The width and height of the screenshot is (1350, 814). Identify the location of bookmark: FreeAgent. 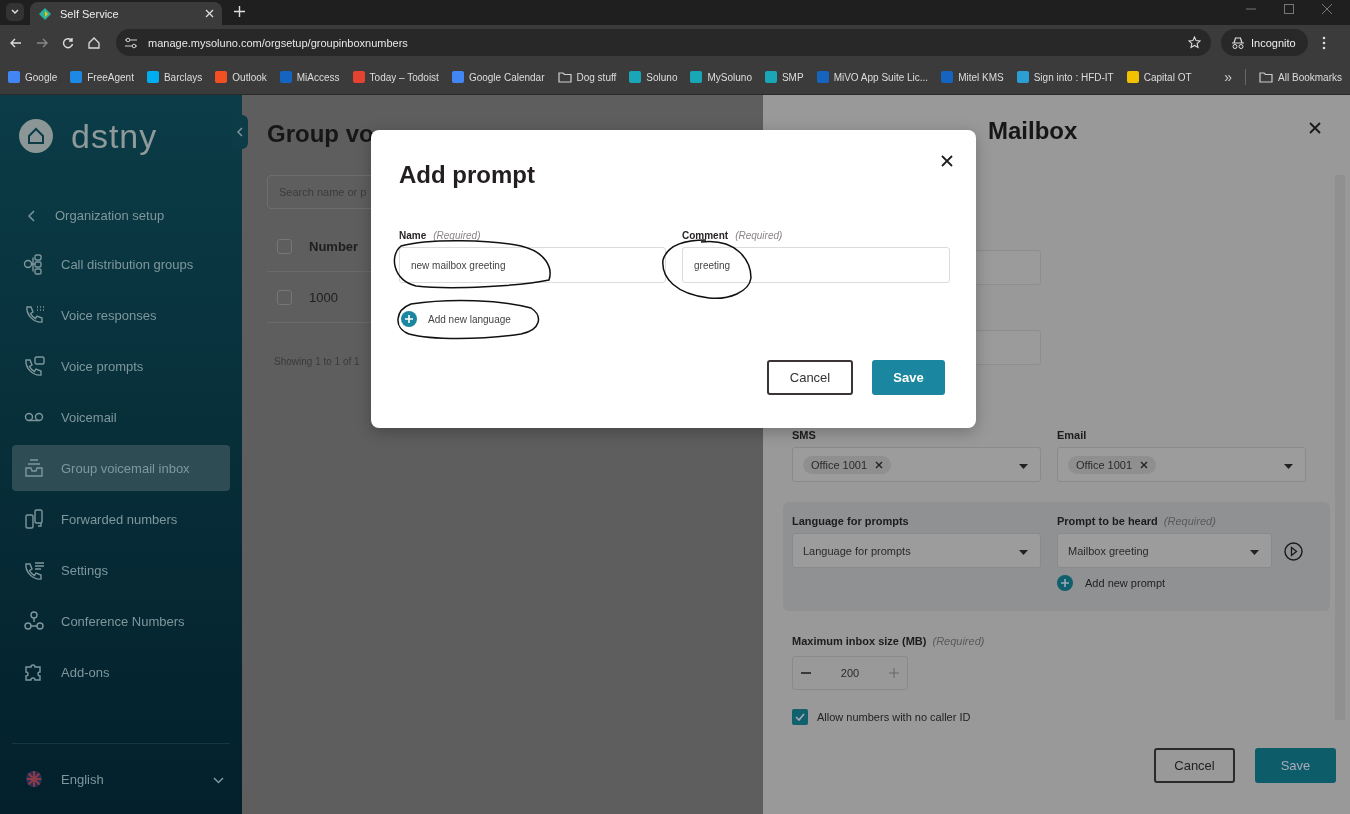
(102, 77).